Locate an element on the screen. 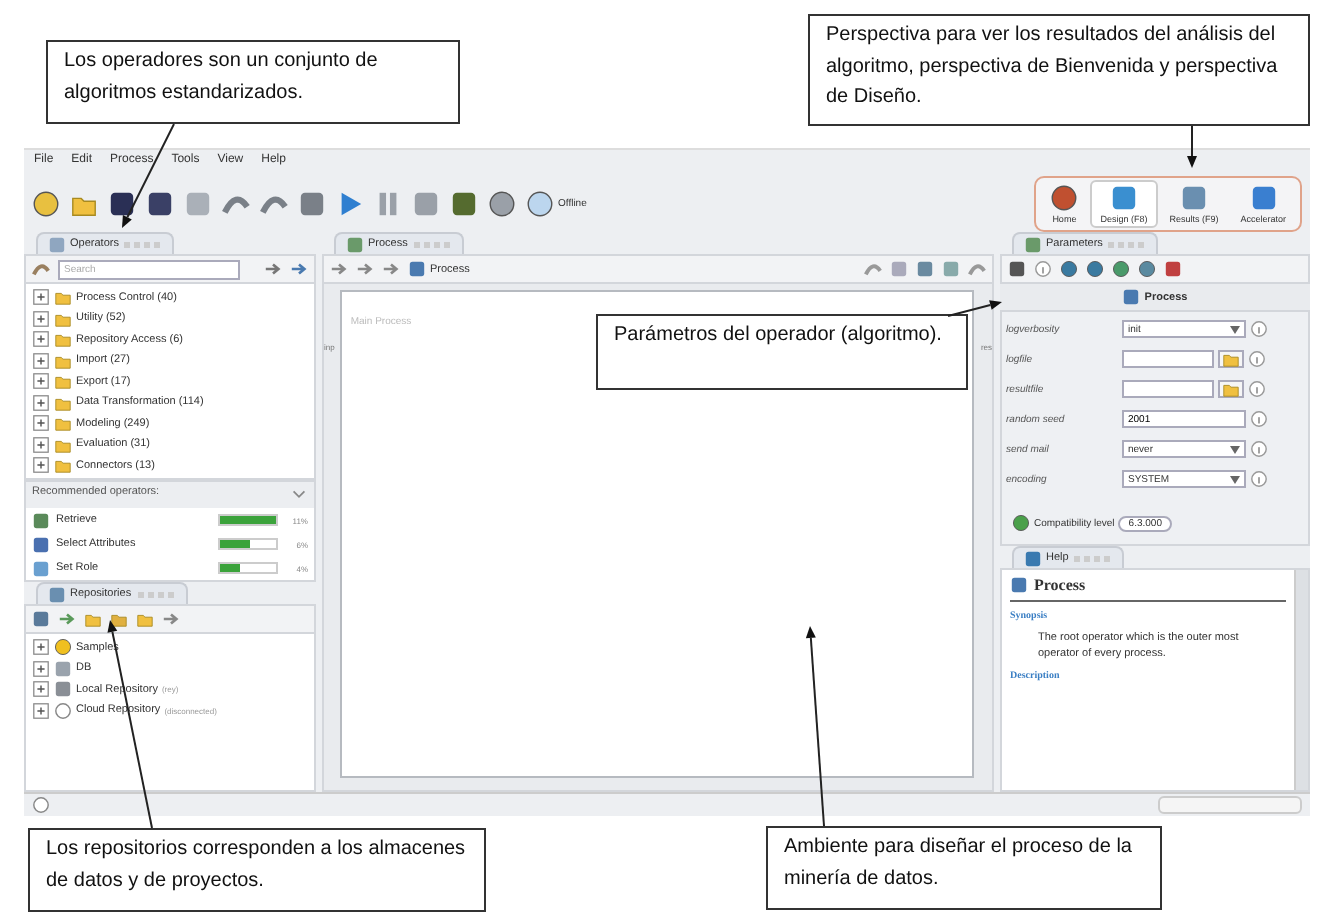 This screenshot has height=916, width=1322. stop-icon is located at coordinates (426, 204).